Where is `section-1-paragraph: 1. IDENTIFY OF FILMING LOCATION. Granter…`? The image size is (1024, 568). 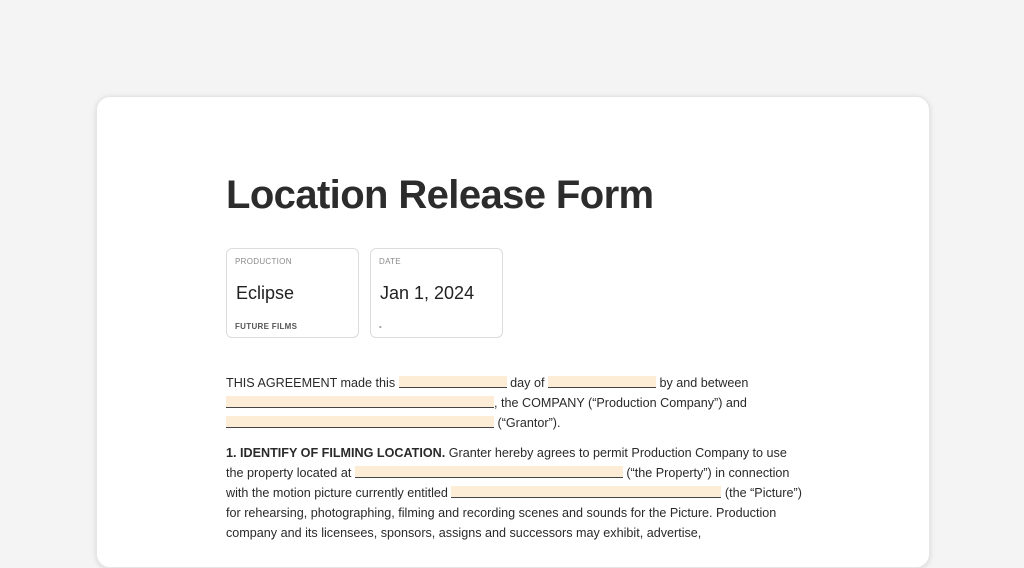
section-1-paragraph: 1. IDENTIFY OF FILMING LOCATION. Granter… is located at coordinates (516, 493).